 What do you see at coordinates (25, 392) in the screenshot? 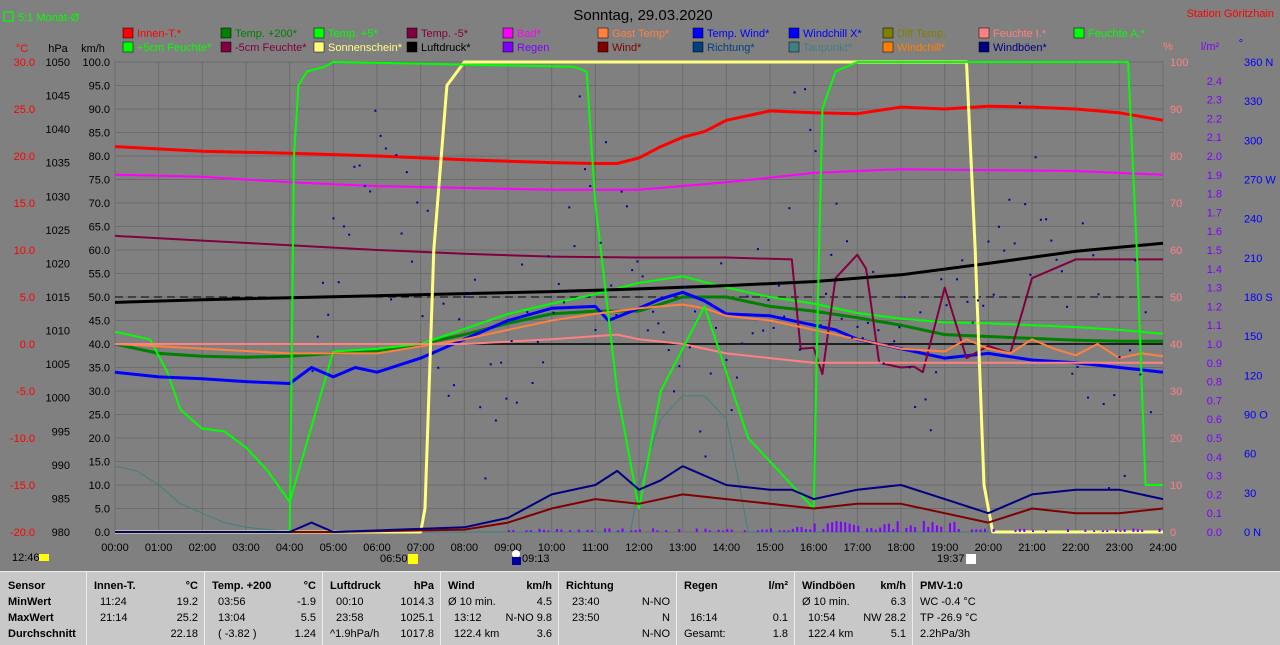
I see `temperature-tick-label: -5.0` at bounding box center [25, 392].